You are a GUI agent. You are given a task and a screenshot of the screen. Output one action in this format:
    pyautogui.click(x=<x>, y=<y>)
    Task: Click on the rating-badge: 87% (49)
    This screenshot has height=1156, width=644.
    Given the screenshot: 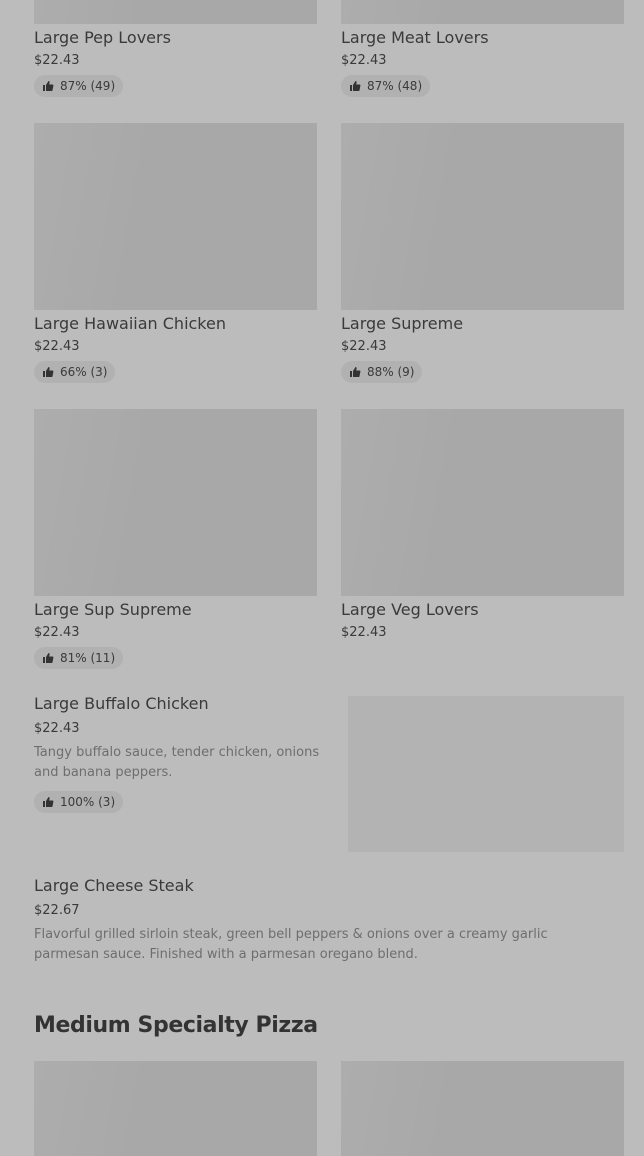 What is the action you would take?
    pyautogui.click(x=79, y=86)
    